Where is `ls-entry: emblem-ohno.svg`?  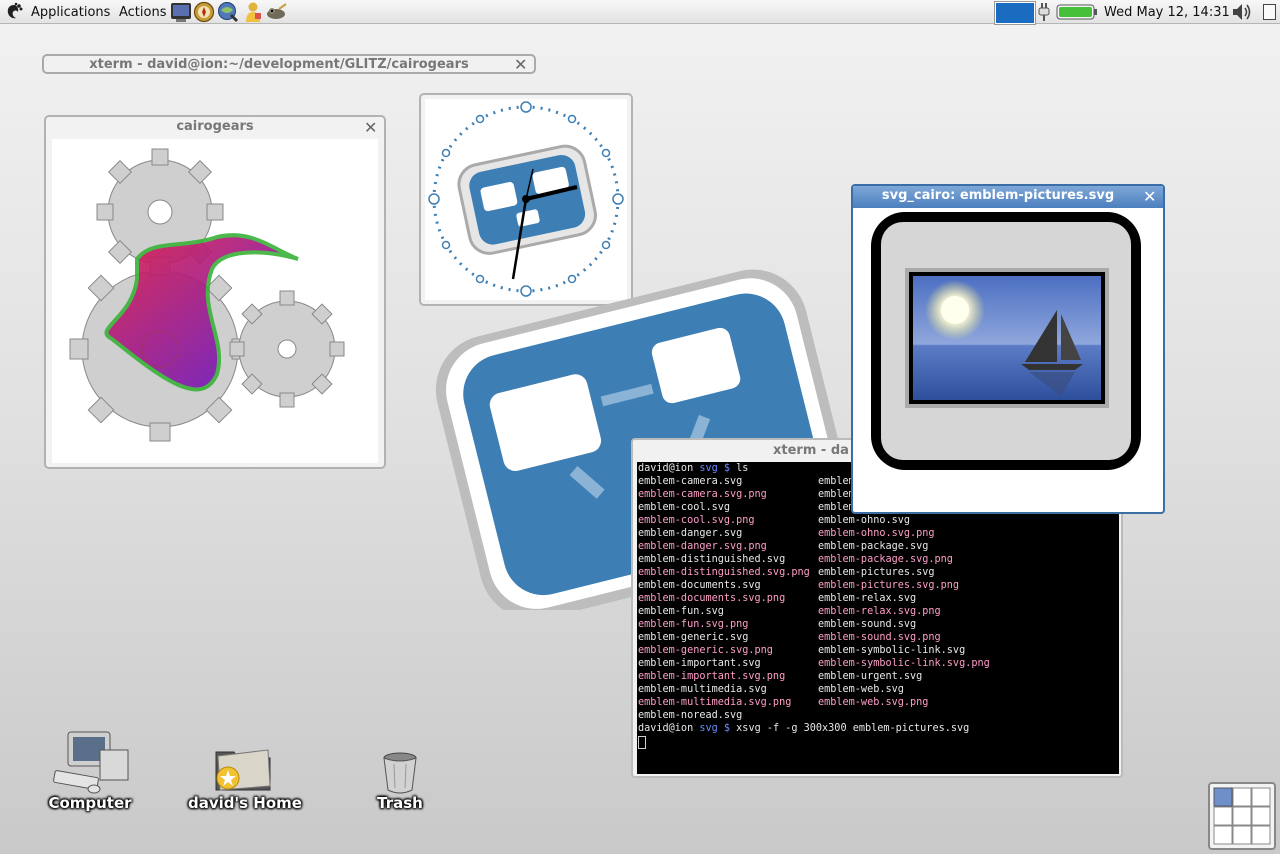
ls-entry: emblem-ohno.svg is located at coordinates (864, 520).